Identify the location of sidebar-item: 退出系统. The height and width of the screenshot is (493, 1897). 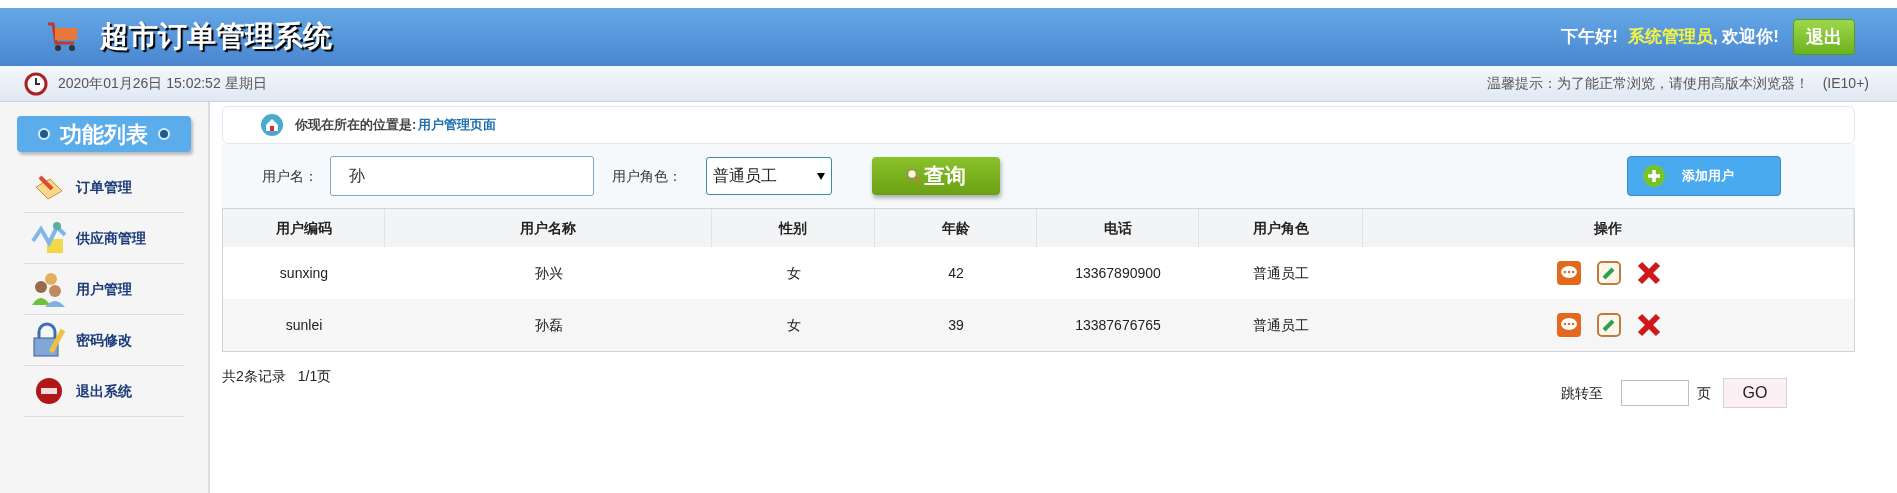
(104, 391).